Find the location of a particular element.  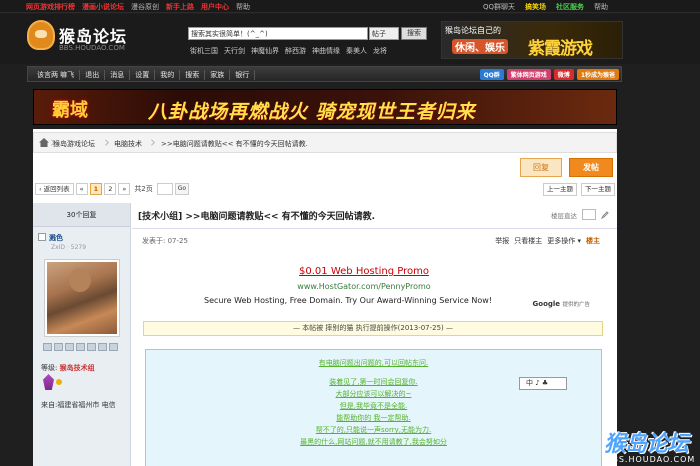

floor-jump-label: 楼层直达 is located at coordinates (564, 215).